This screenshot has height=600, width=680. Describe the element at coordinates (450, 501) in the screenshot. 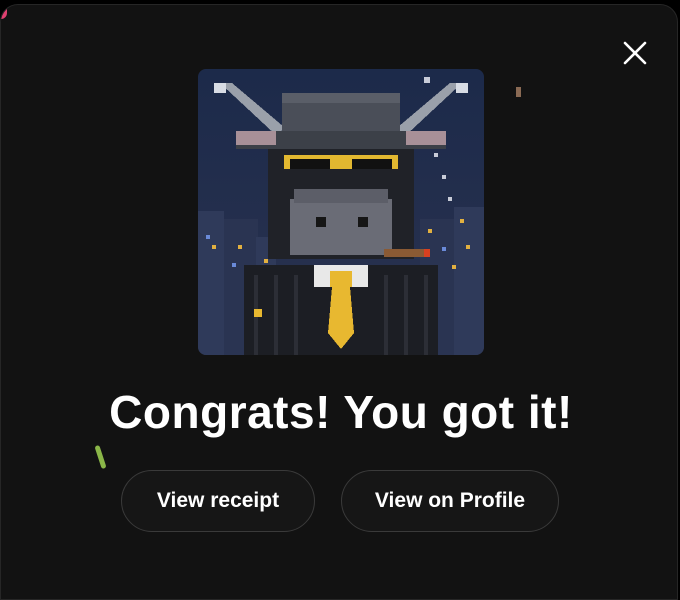

I see `view-on-profile-button: View on Profile` at that location.